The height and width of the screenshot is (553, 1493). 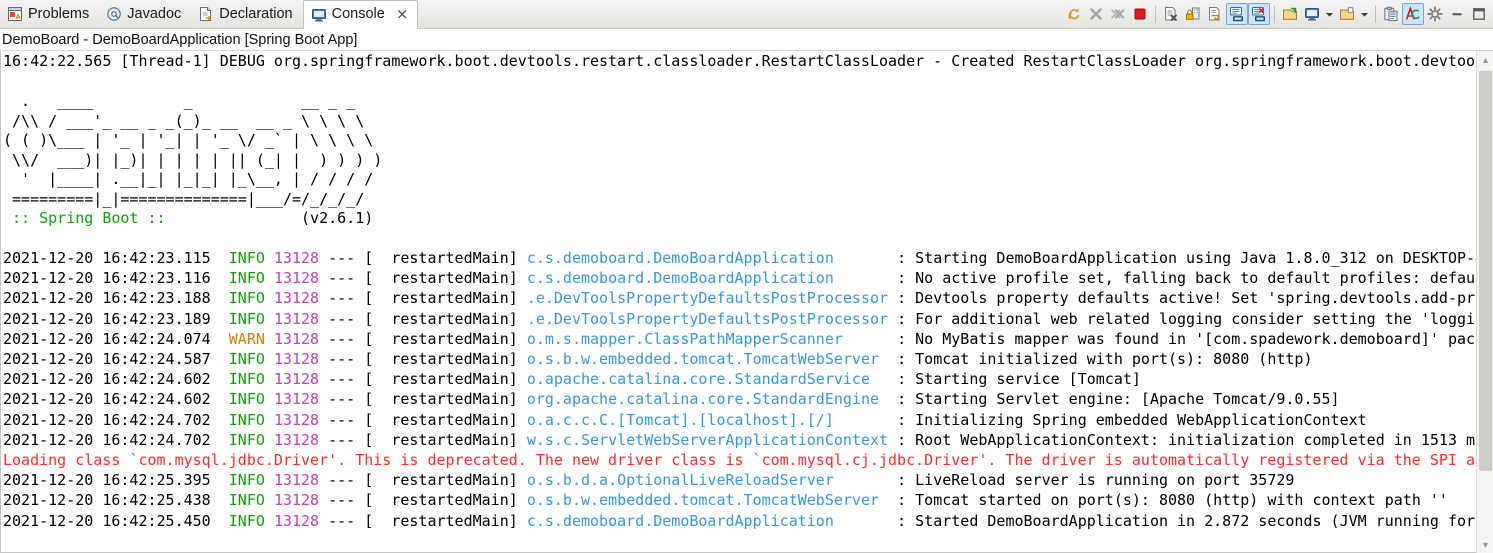 I want to click on console-icon, so click(x=319, y=15).